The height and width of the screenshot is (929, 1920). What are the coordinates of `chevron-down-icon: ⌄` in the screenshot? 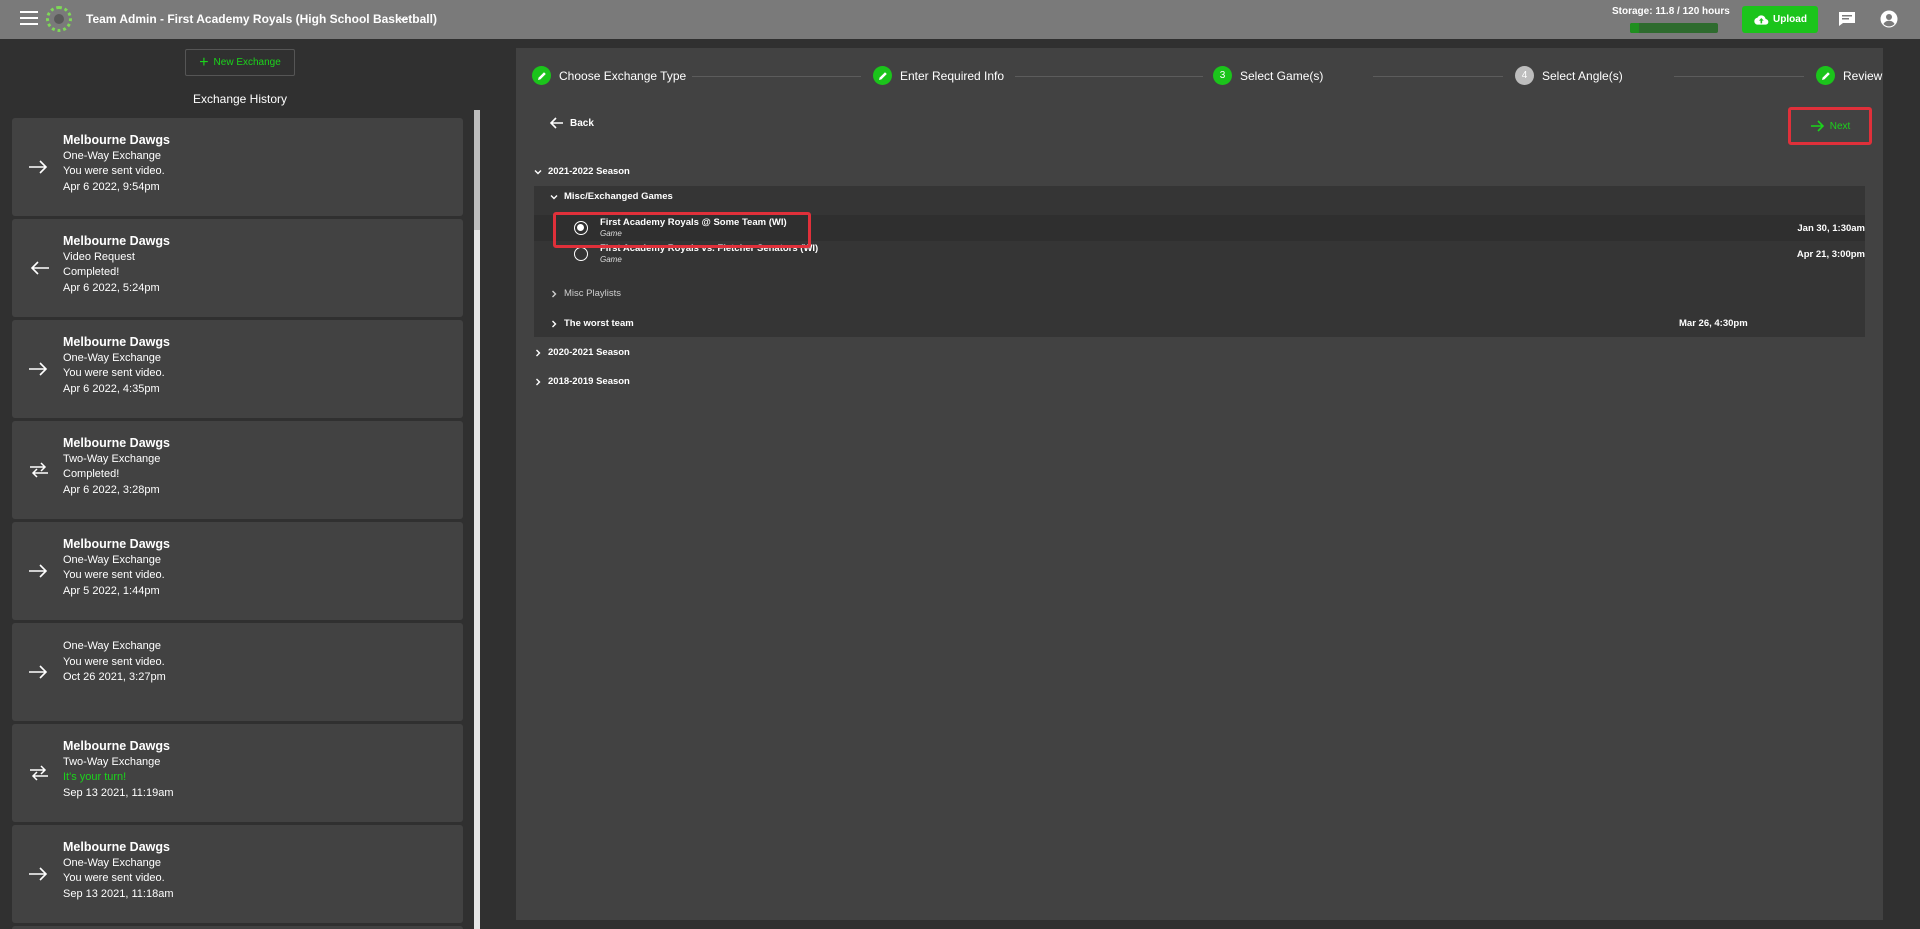 It's located at (402, 17).